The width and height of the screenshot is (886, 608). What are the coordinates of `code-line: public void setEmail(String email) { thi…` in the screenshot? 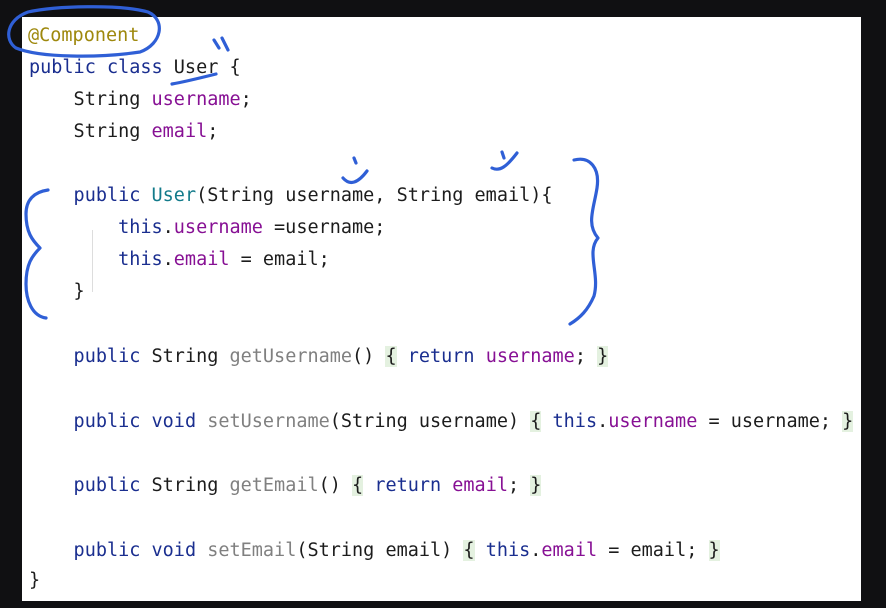 It's located at (374, 551).